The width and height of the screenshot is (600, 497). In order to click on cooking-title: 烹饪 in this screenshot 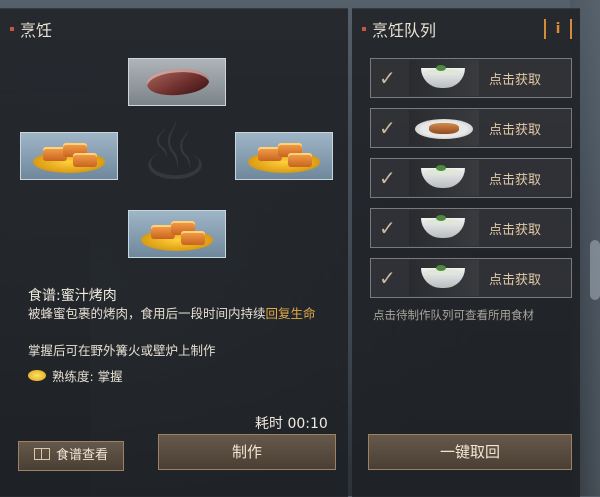, I will do `click(31, 29)`.